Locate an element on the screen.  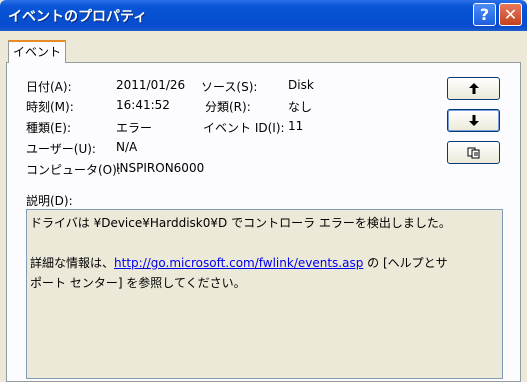
description-suffix: の [ヘルプとサ is located at coordinates (405, 263).